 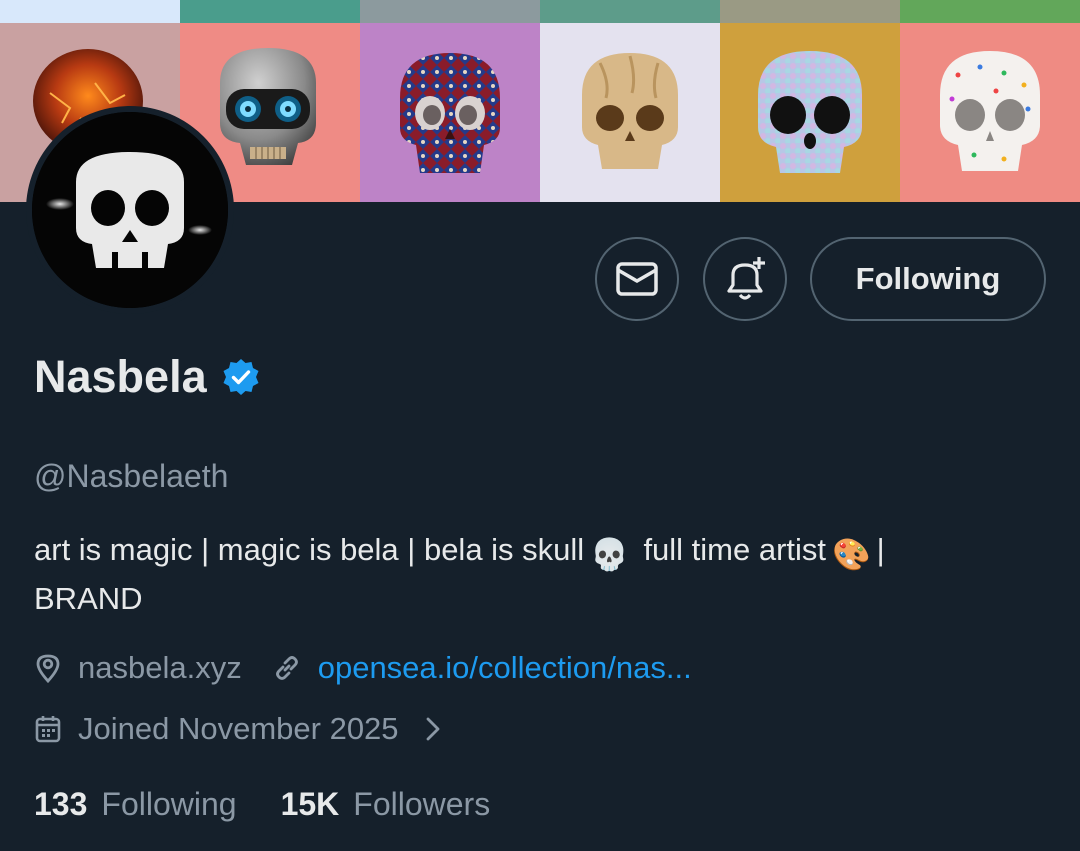 I want to click on avatar-image, so click(x=130, y=210).